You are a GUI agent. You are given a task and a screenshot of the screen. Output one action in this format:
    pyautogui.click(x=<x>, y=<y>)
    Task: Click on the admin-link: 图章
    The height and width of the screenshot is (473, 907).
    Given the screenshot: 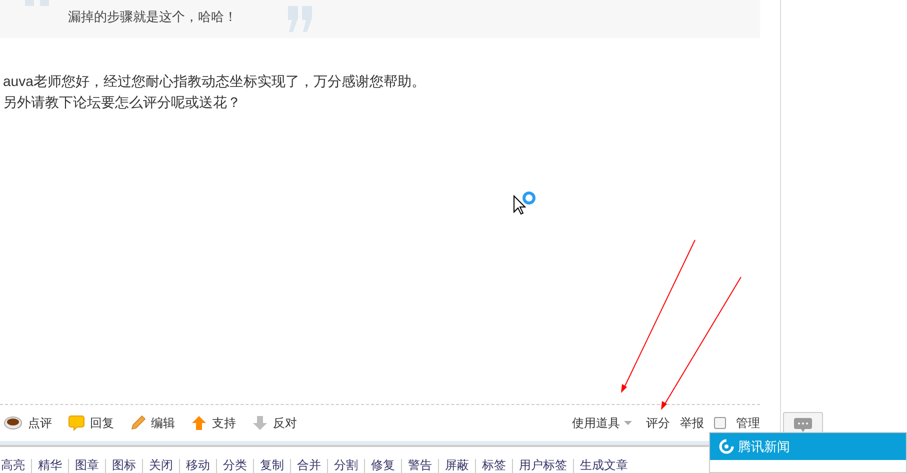 What is the action you would take?
    pyautogui.click(x=86, y=466)
    